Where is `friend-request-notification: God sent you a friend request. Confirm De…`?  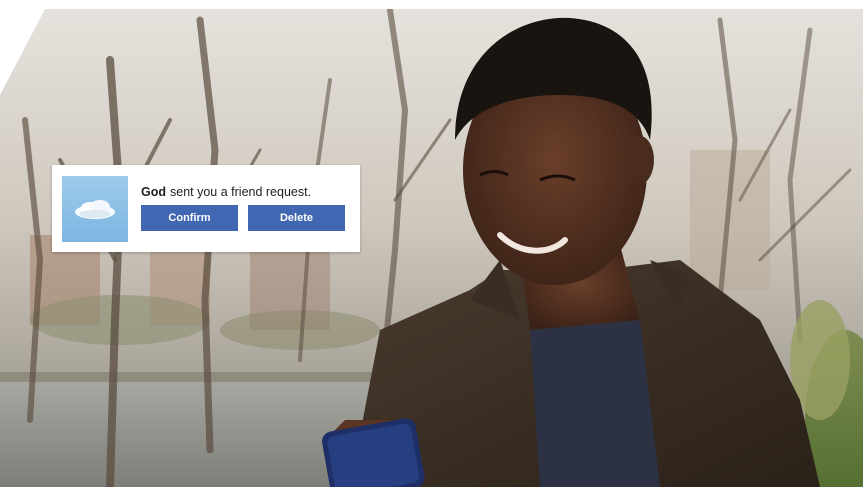
friend-request-notification: God sent you a friend request. Confirm De… is located at coordinates (206, 208).